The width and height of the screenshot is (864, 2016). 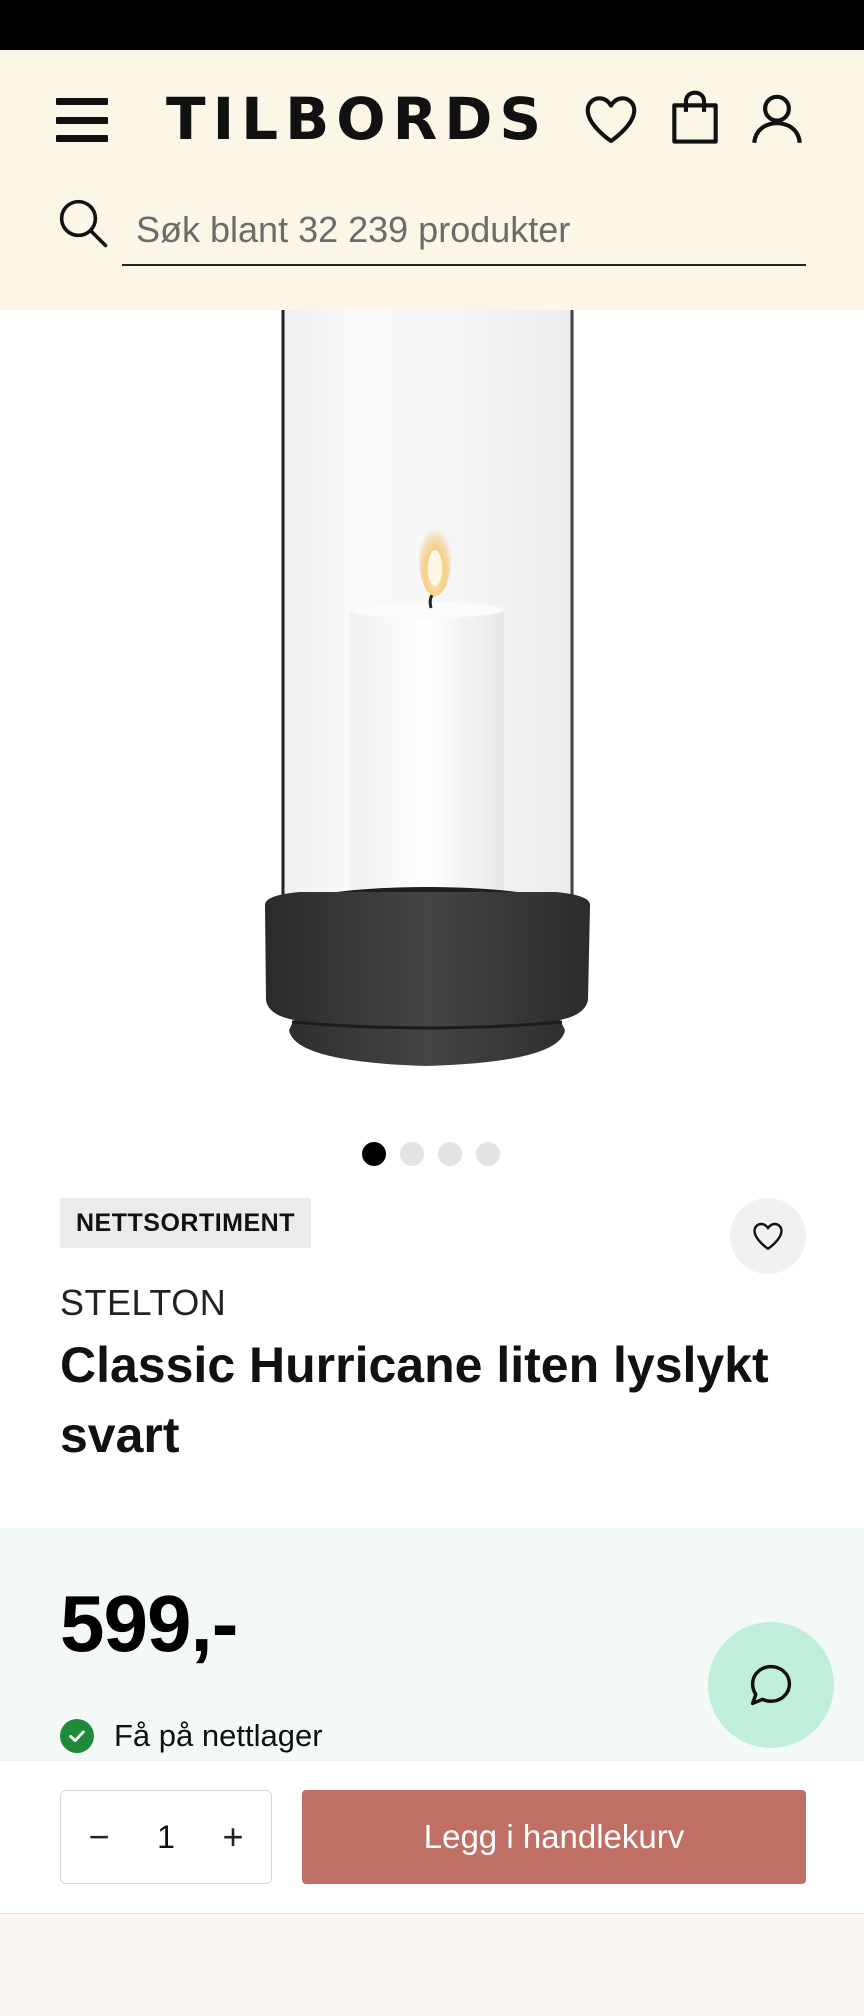 I want to click on chat-button, so click(x=771, y=1685).